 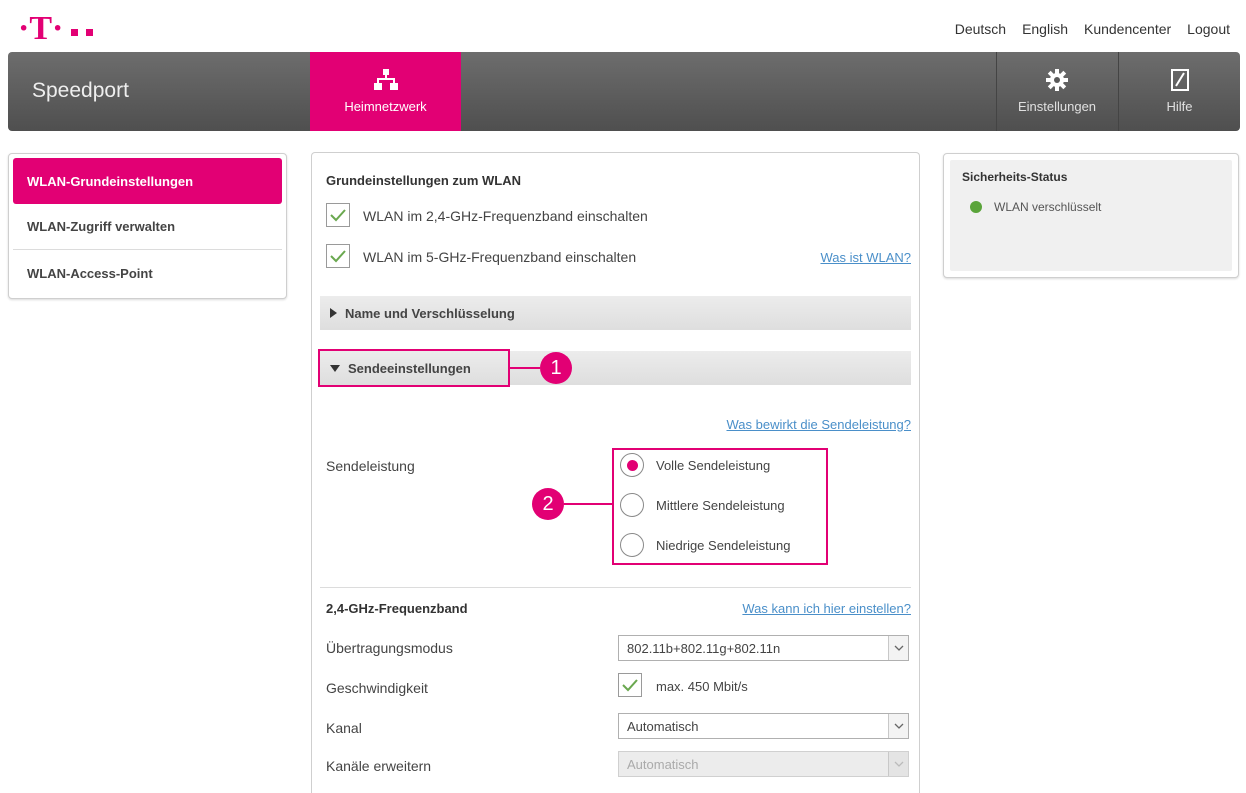 I want to click on speed-value: max. 450 Mbit/s, so click(x=702, y=686).